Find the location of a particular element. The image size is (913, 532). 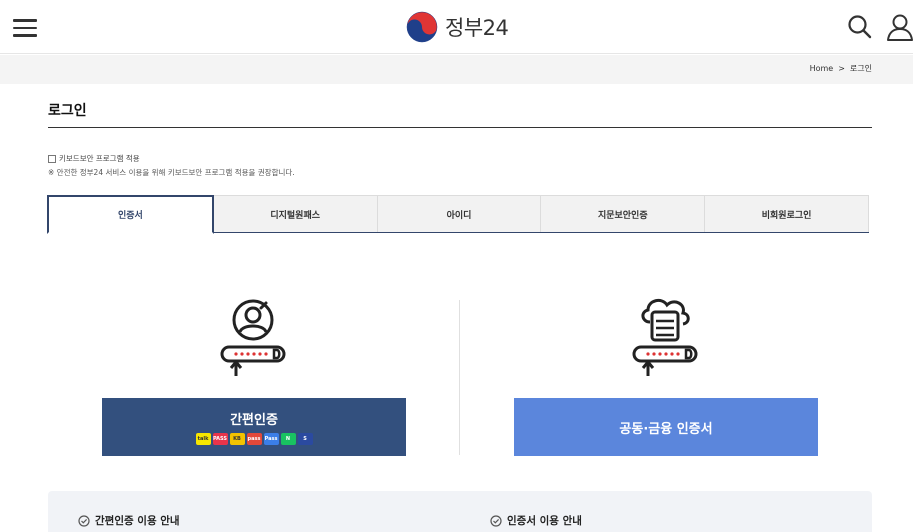

tab-guest-login: 비회원로그인 is located at coordinates (786, 213).